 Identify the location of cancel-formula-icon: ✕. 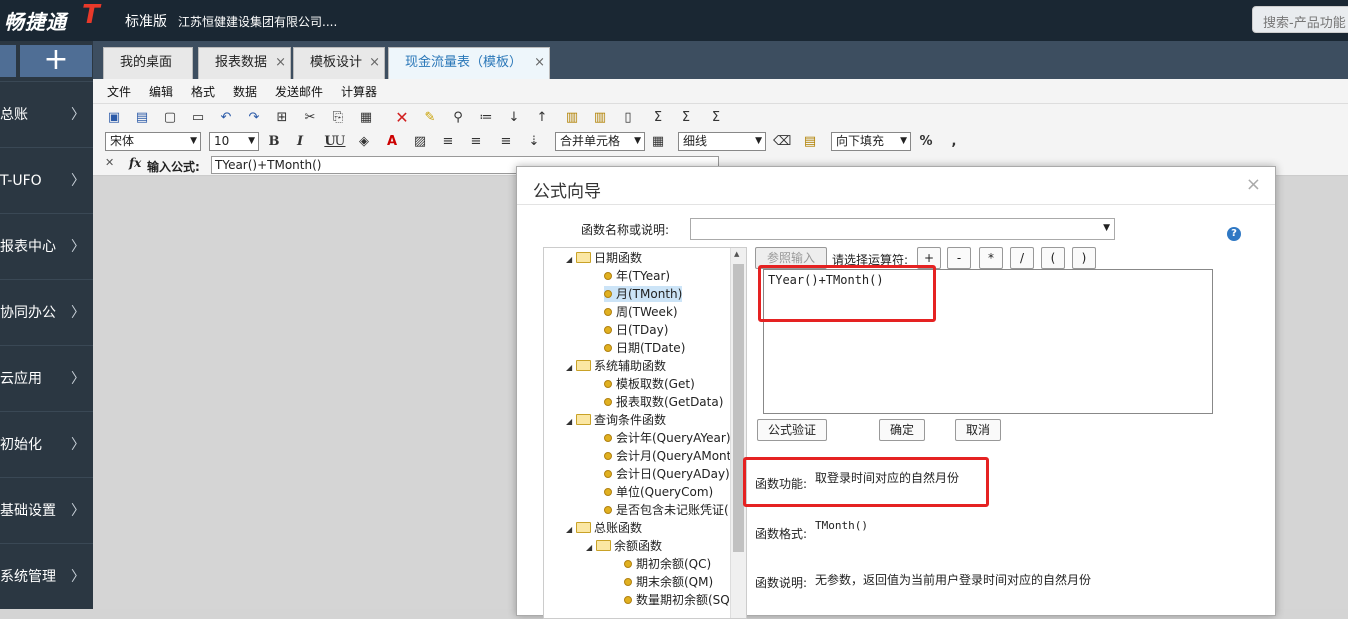
(109, 162).